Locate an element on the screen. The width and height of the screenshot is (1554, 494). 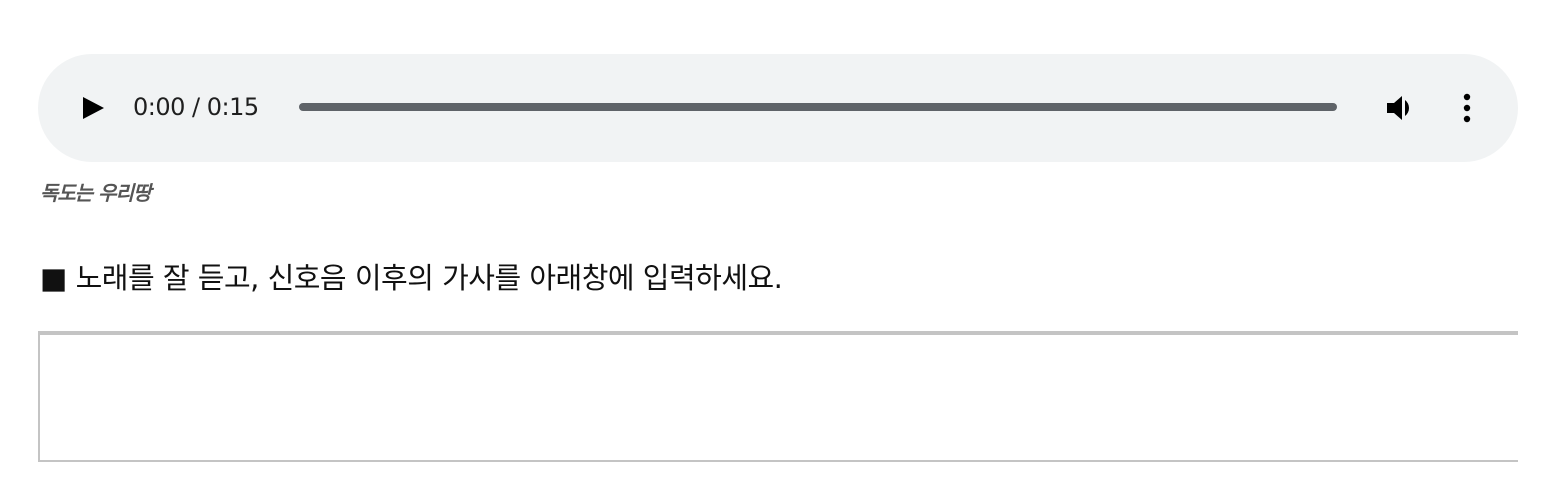
play-button is located at coordinates (91, 108).